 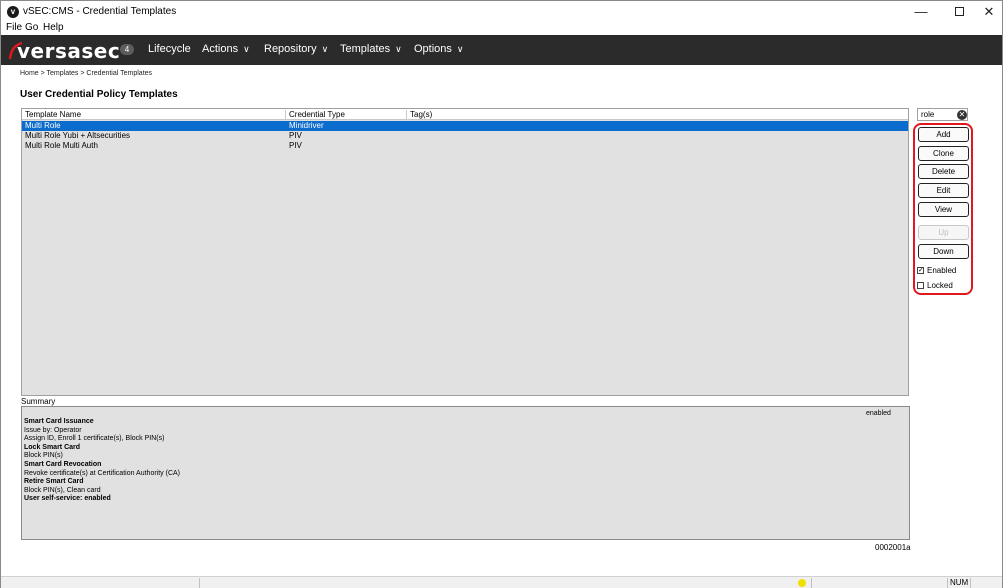 I want to click on summary-status: enabled, so click(x=878, y=413).